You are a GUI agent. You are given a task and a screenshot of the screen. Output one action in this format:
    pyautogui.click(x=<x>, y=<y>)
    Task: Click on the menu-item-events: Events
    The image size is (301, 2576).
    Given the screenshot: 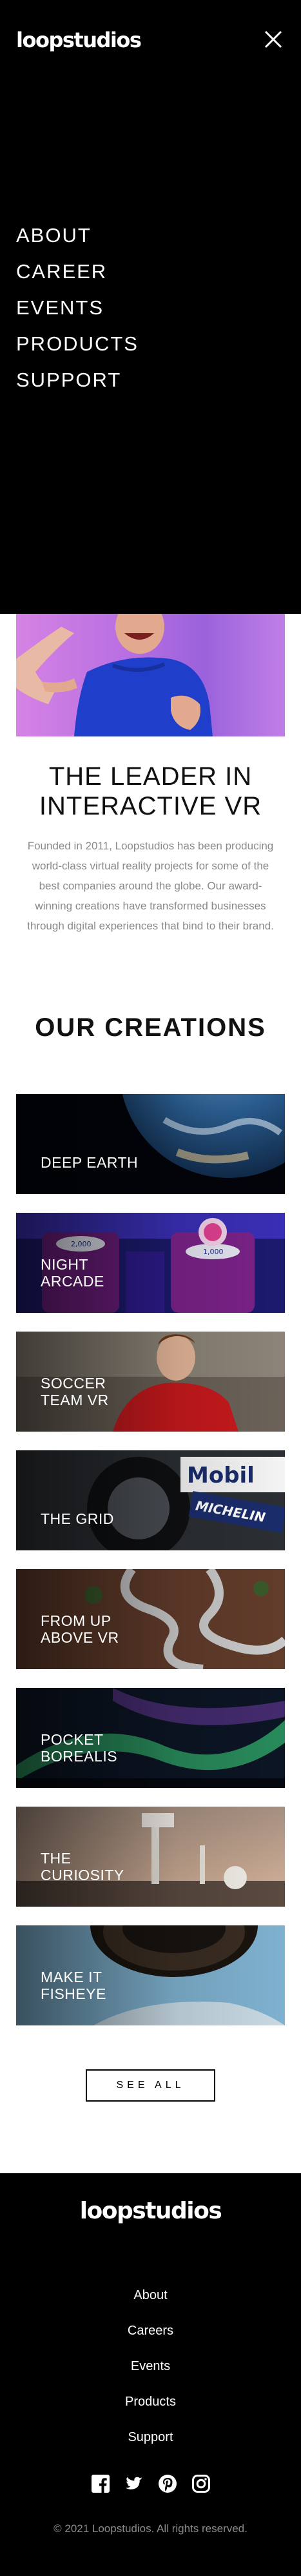 What is the action you would take?
    pyautogui.click(x=77, y=308)
    